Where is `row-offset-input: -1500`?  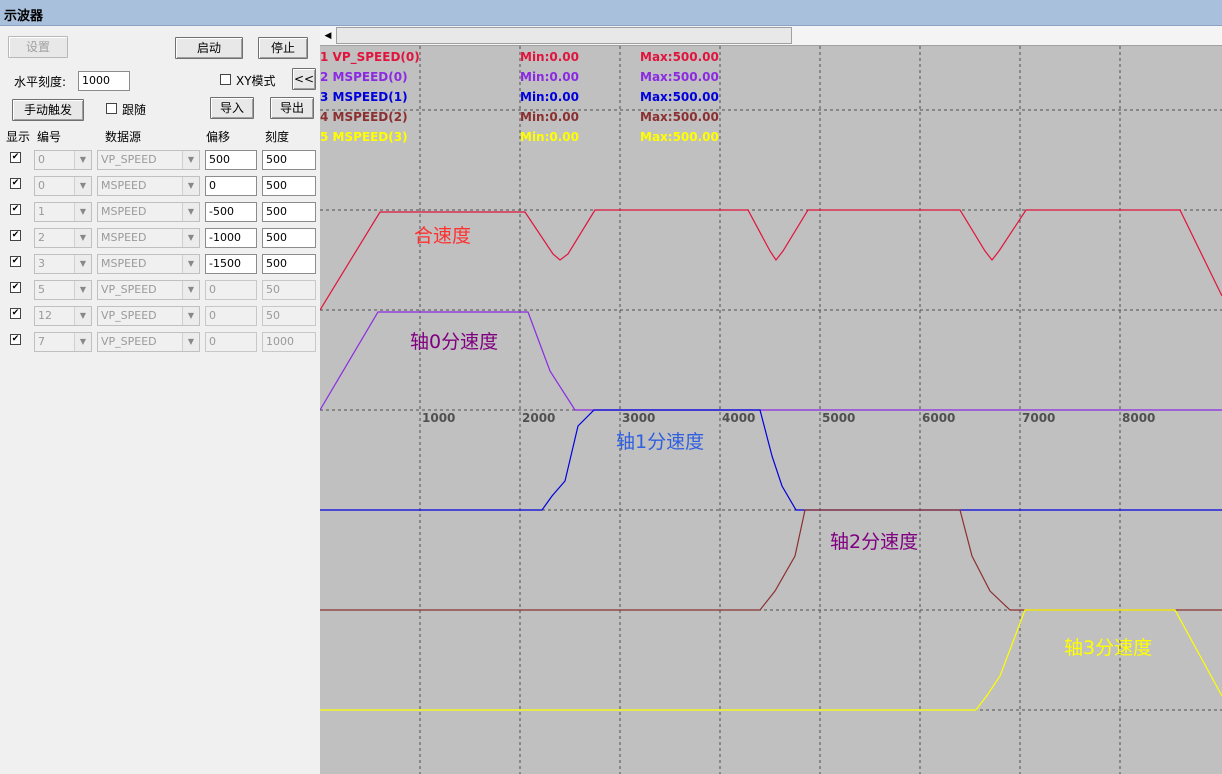 row-offset-input: -1500 is located at coordinates (231, 264).